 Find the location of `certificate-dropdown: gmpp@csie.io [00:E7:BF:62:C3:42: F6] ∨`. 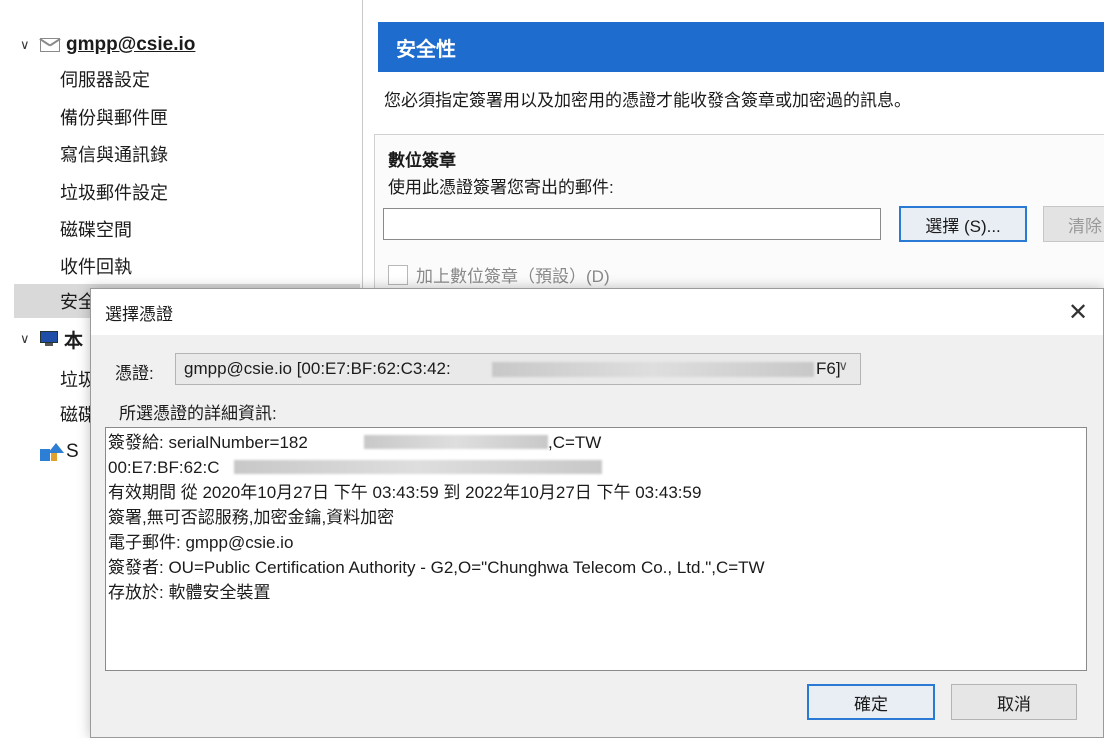

certificate-dropdown: gmpp@csie.io [00:E7:BF:62:C3:42: F6] ∨ is located at coordinates (518, 369).